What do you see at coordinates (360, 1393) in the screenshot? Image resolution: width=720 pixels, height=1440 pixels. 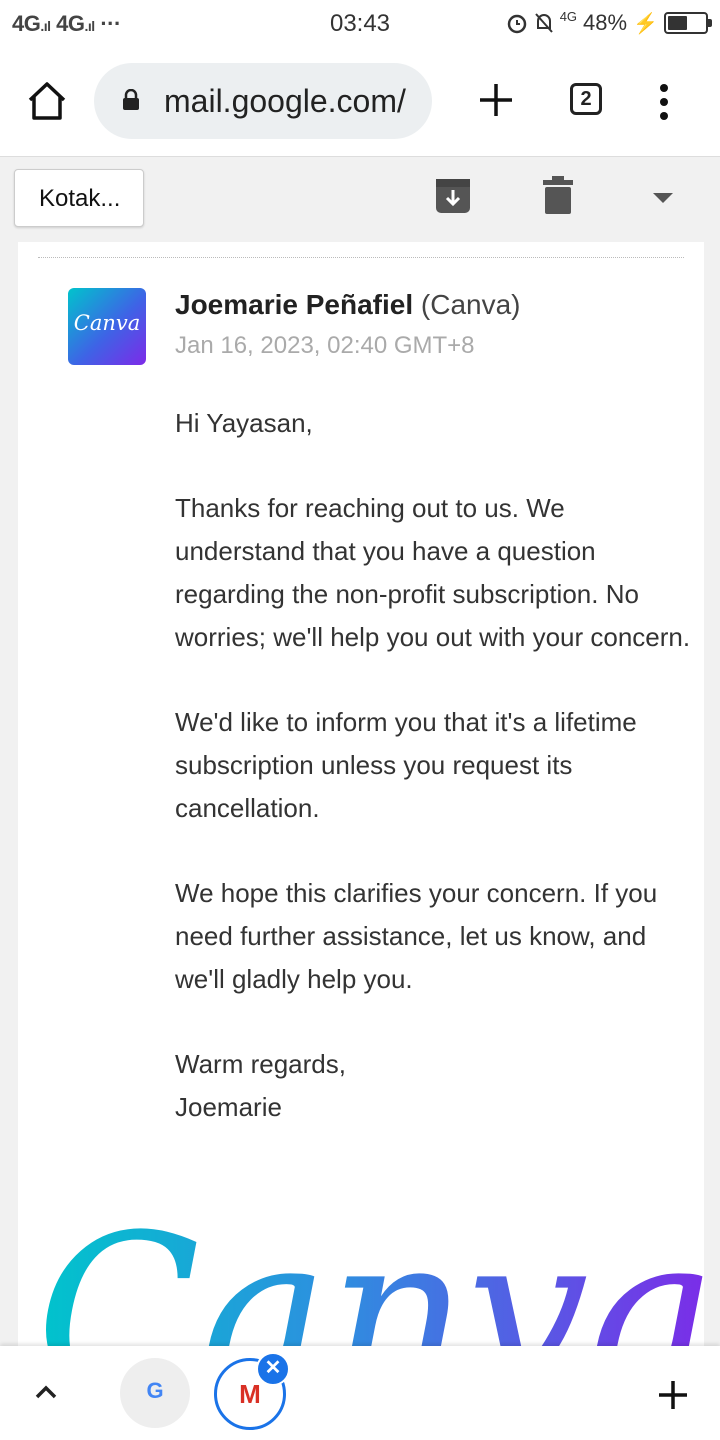 I see `bottom-tab-bar: G M ✕` at bounding box center [360, 1393].